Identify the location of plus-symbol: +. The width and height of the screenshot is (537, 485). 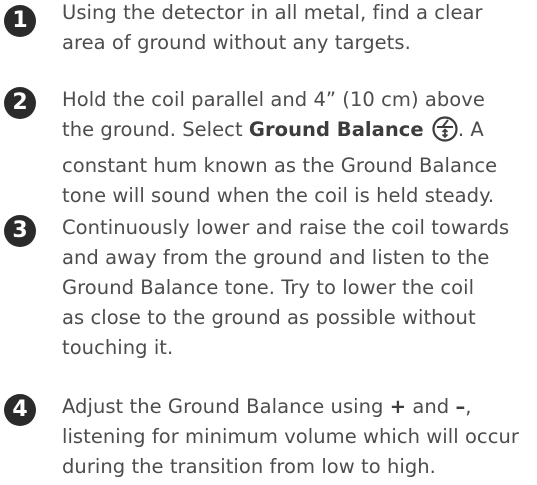
(398, 406).